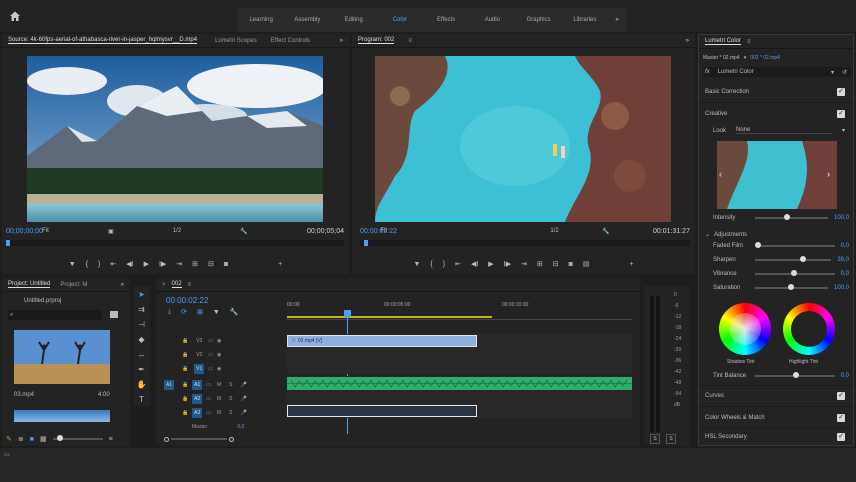  Describe the element at coordinates (354, 20) in the screenshot. I see `tab-editing: Editing` at that location.